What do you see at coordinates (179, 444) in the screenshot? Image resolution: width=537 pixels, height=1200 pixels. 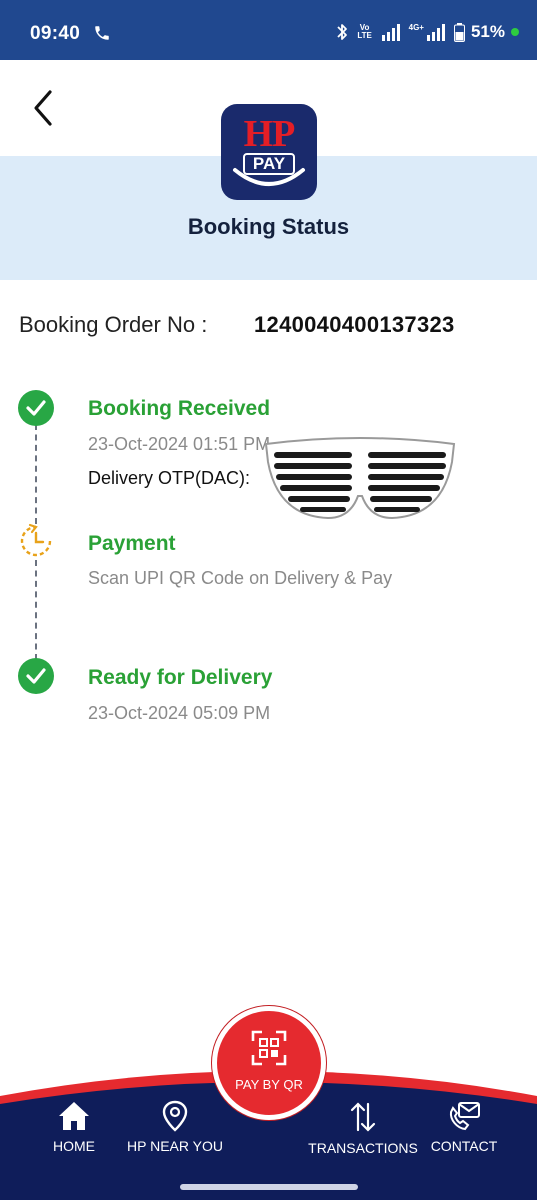 I see `step-timestamp: 23-Oct-2024 01:51 PM` at bounding box center [179, 444].